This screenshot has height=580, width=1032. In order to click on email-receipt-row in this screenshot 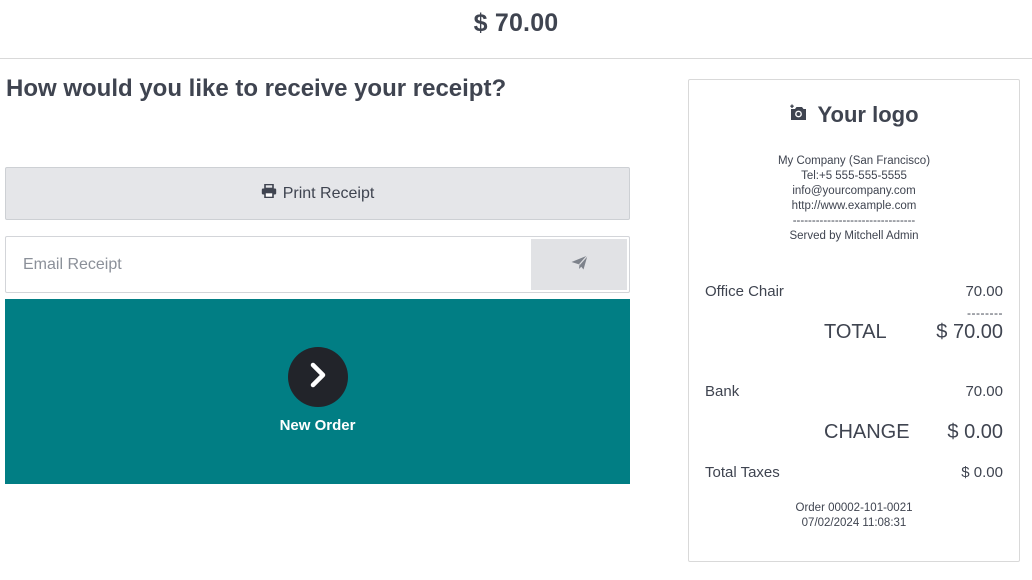, I will do `click(317, 264)`.